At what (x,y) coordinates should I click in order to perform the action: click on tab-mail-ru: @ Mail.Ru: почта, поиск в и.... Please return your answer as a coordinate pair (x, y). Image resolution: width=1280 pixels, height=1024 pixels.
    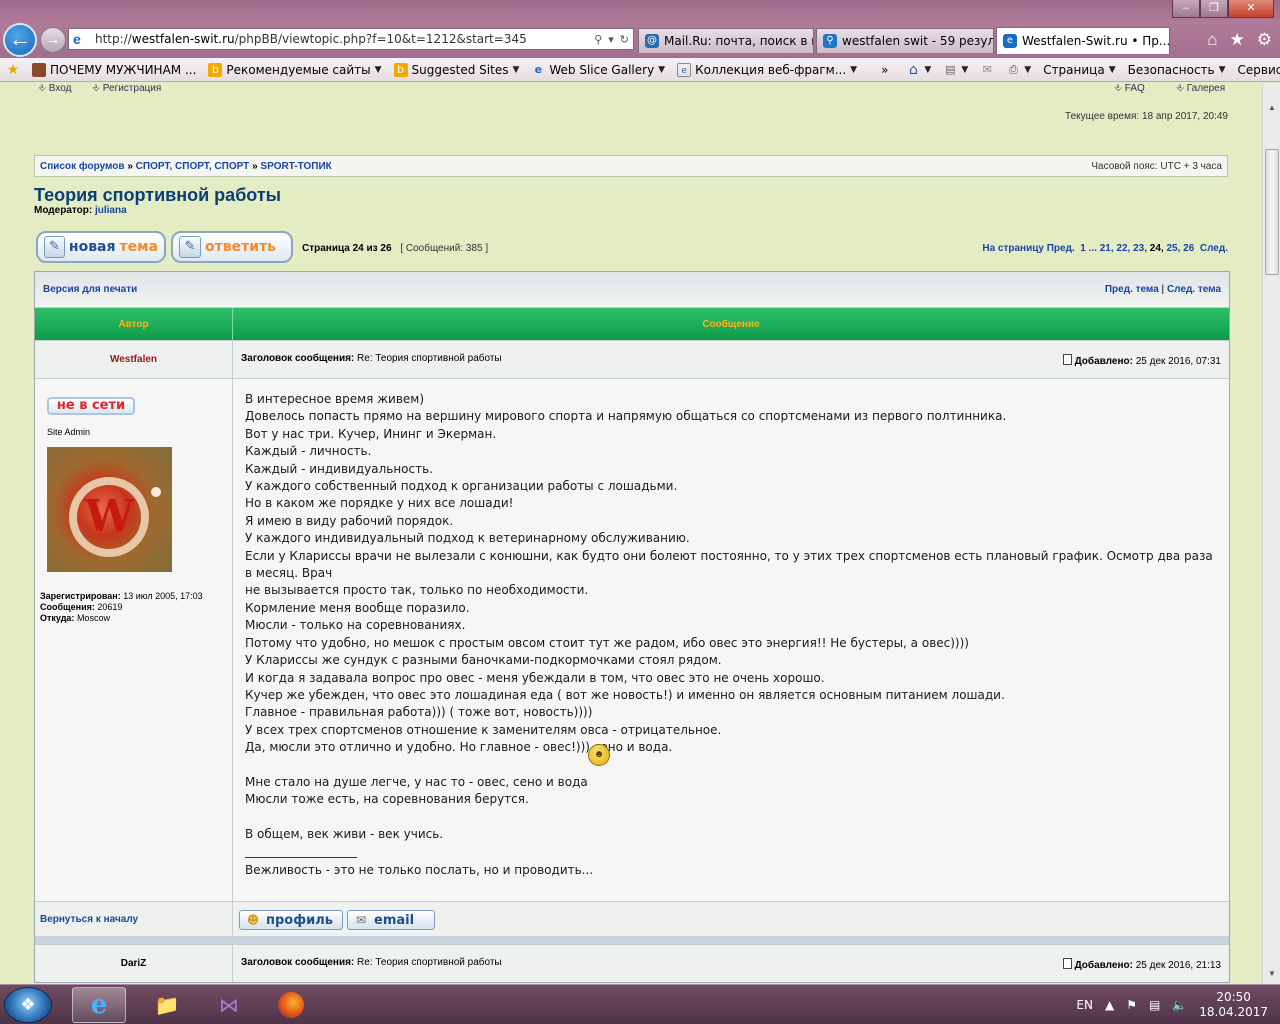
    Looking at the image, I should click on (726, 40).